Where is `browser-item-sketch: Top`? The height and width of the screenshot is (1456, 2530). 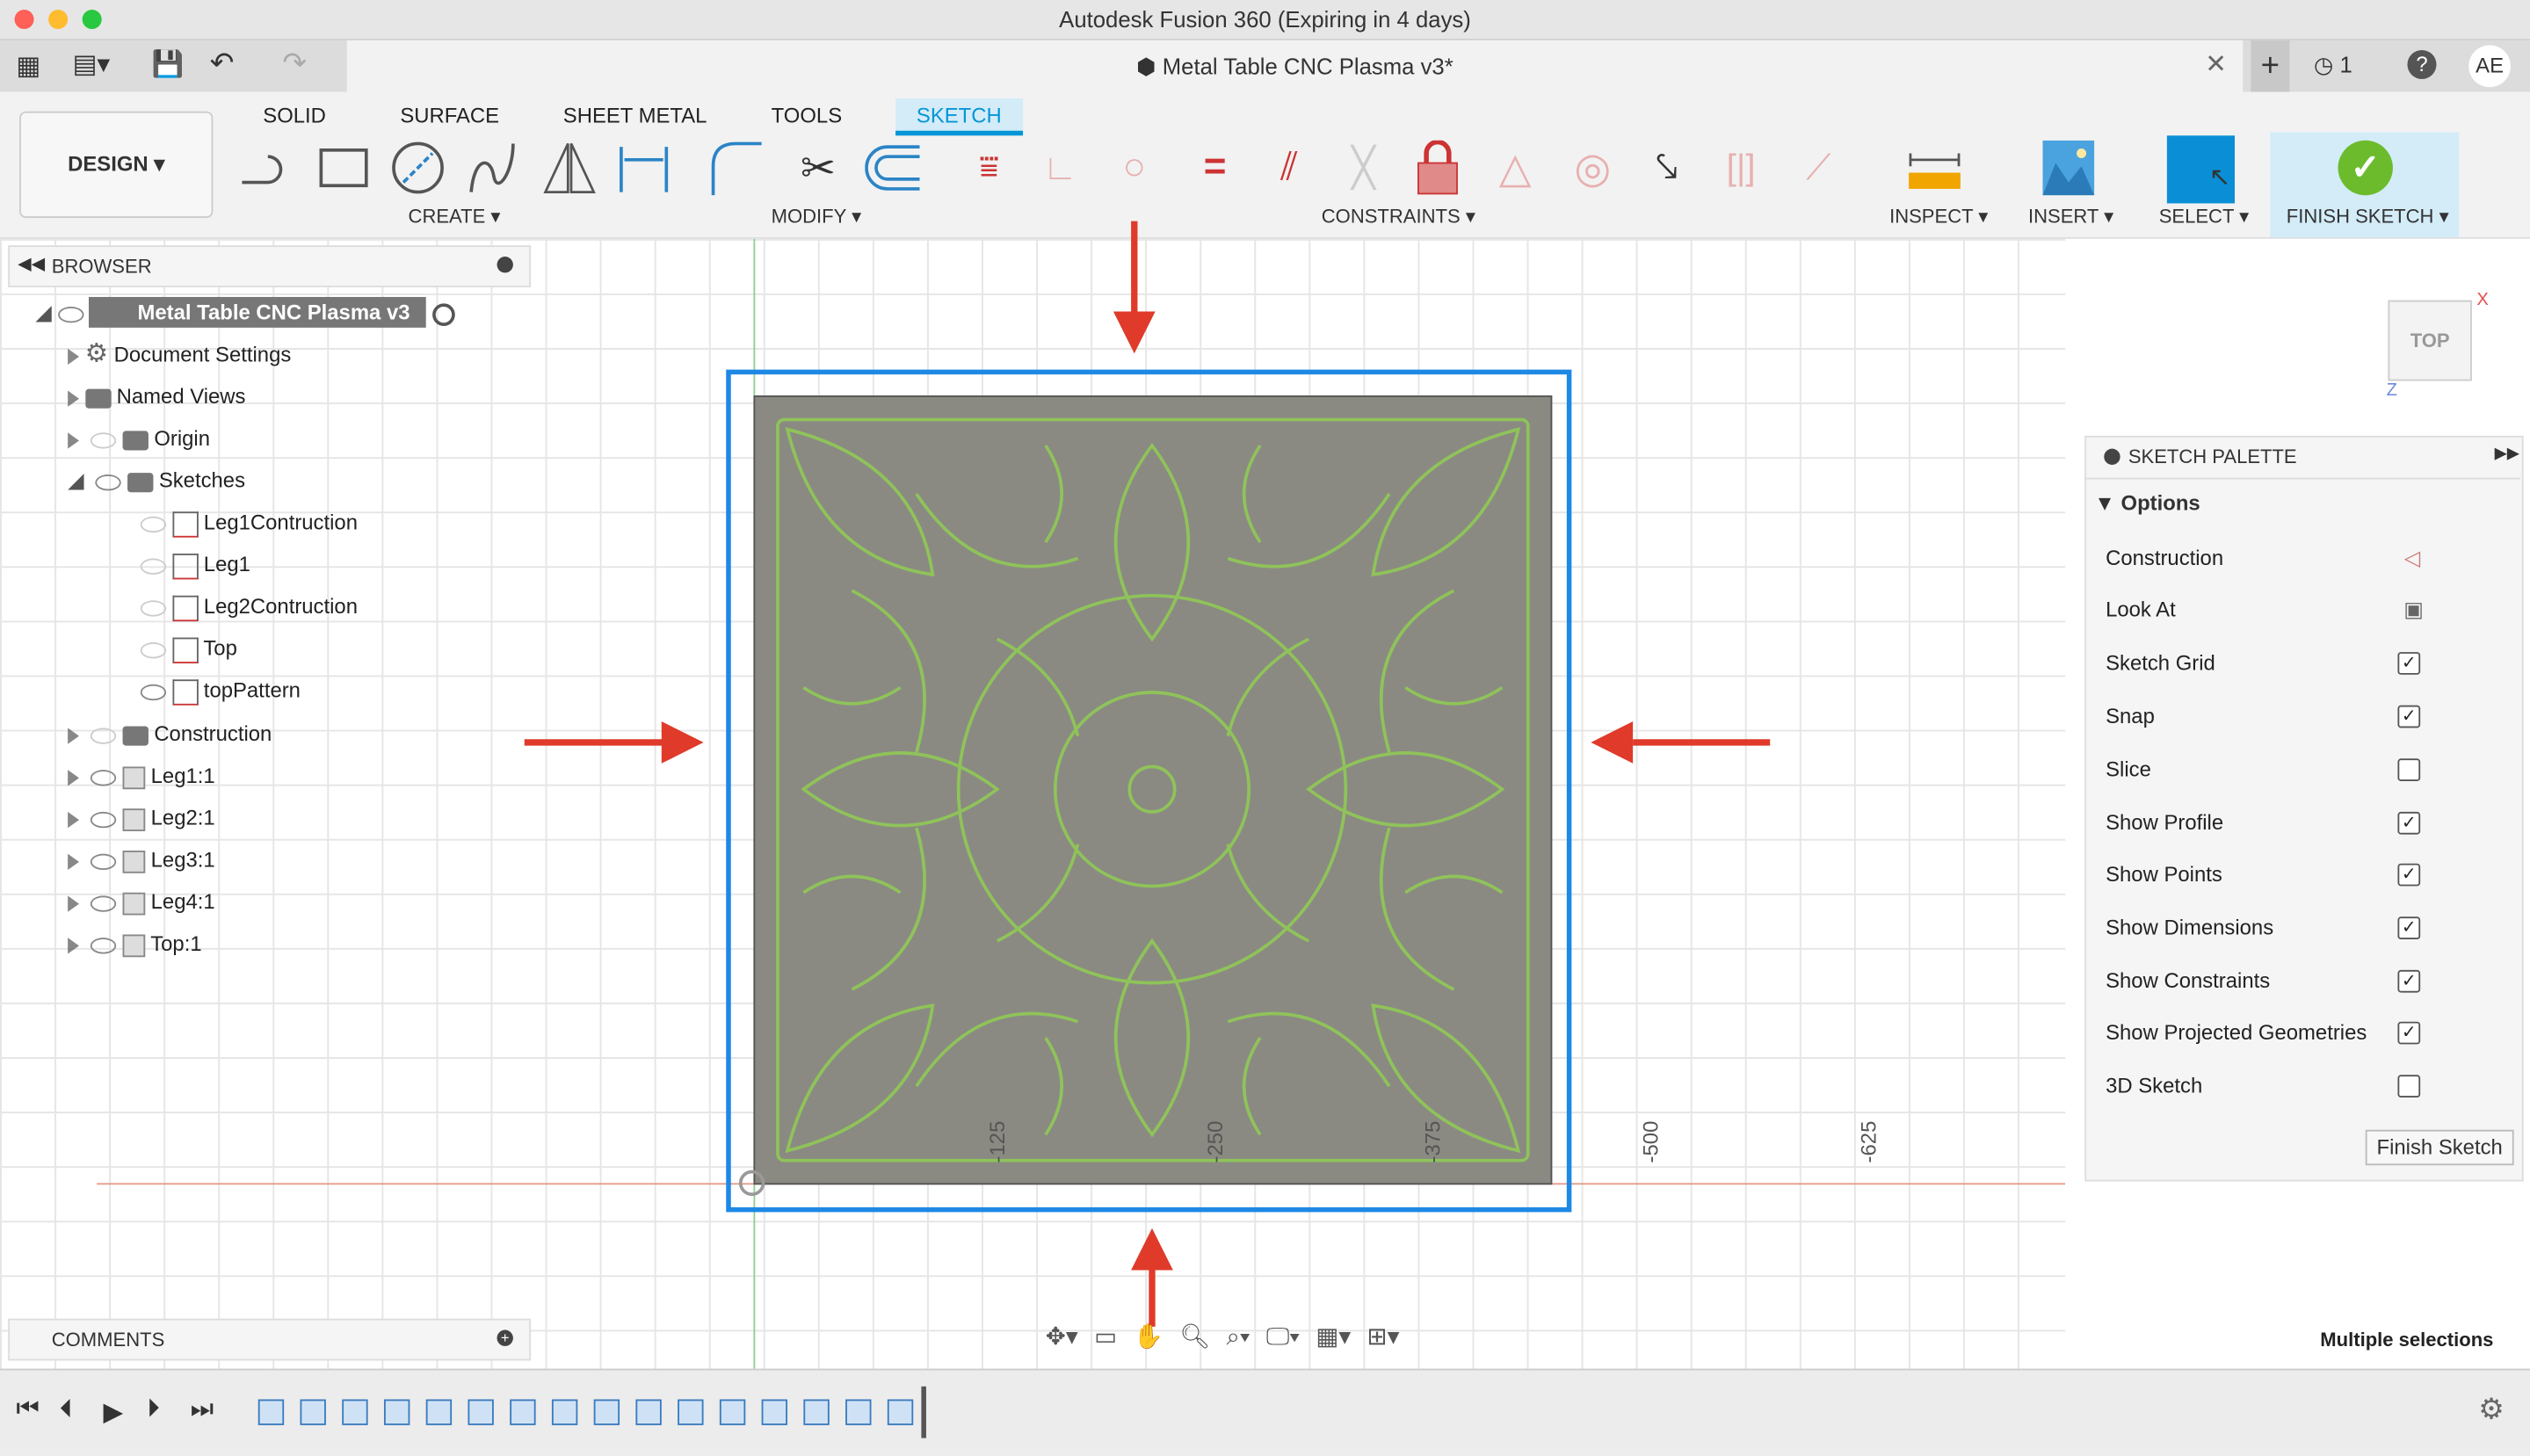
browser-item-sketch: Top is located at coordinates (189, 648).